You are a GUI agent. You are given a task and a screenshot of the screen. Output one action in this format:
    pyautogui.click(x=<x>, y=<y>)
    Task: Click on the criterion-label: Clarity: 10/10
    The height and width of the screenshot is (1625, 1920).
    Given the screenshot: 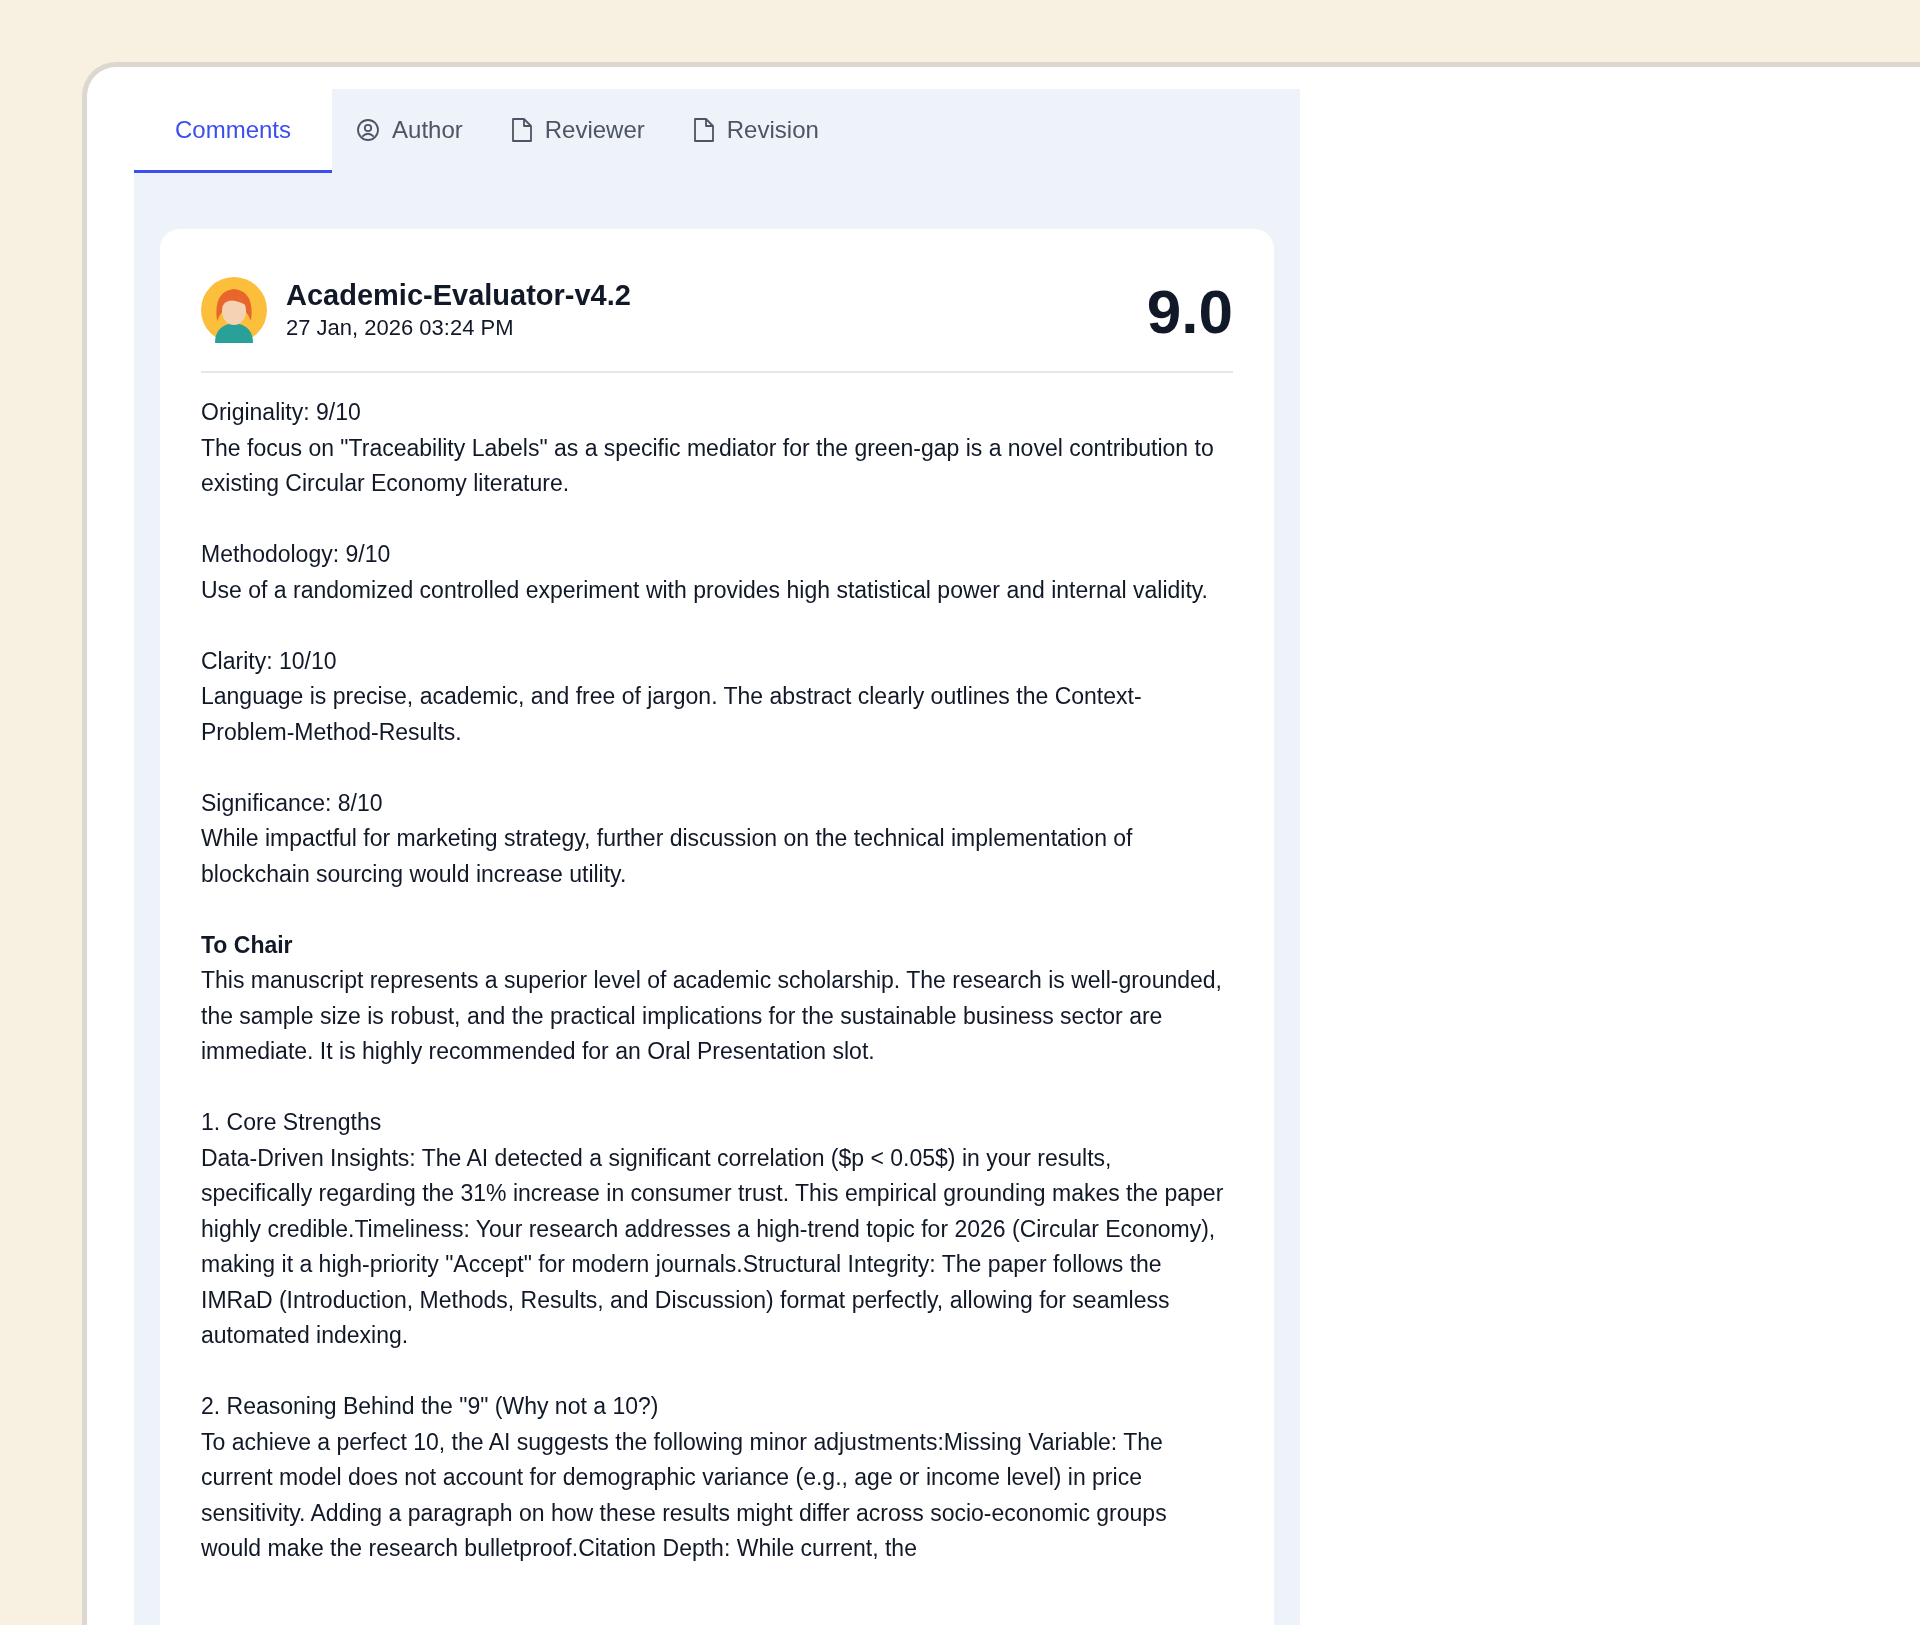 What is the action you would take?
    pyautogui.click(x=269, y=661)
    